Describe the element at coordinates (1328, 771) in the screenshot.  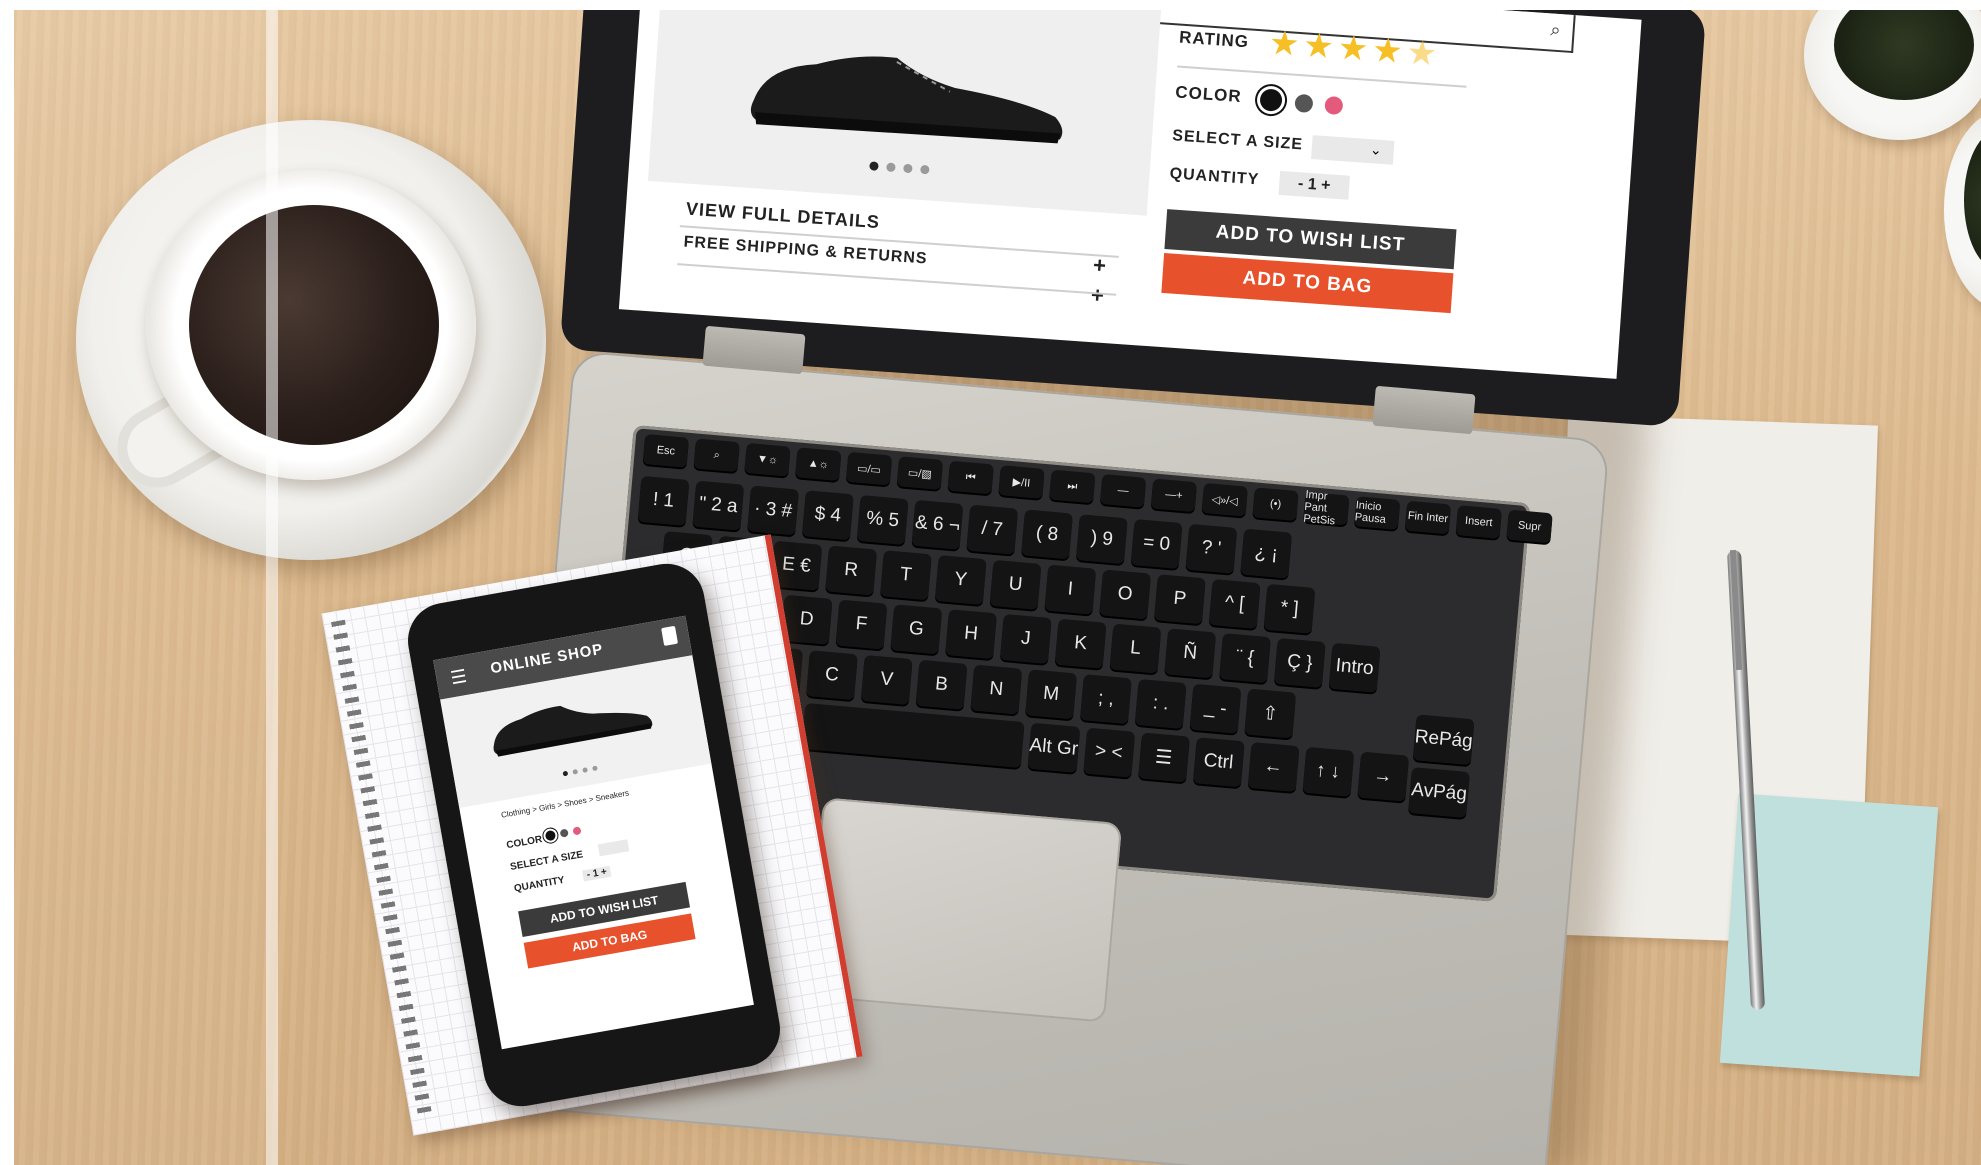
I see `keyboard-key: ↑ ↓` at that location.